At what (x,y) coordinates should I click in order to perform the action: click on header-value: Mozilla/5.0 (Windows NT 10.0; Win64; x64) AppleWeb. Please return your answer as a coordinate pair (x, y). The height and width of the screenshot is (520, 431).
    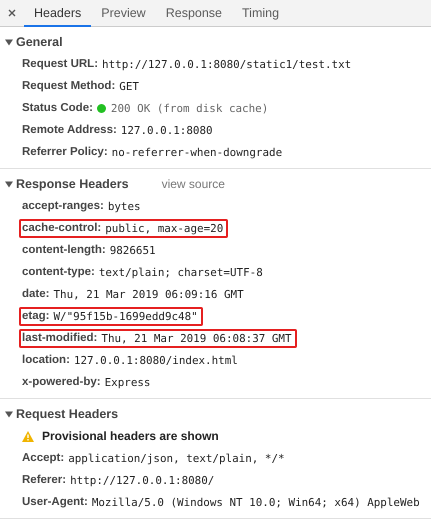
    Looking at the image, I should click on (256, 502).